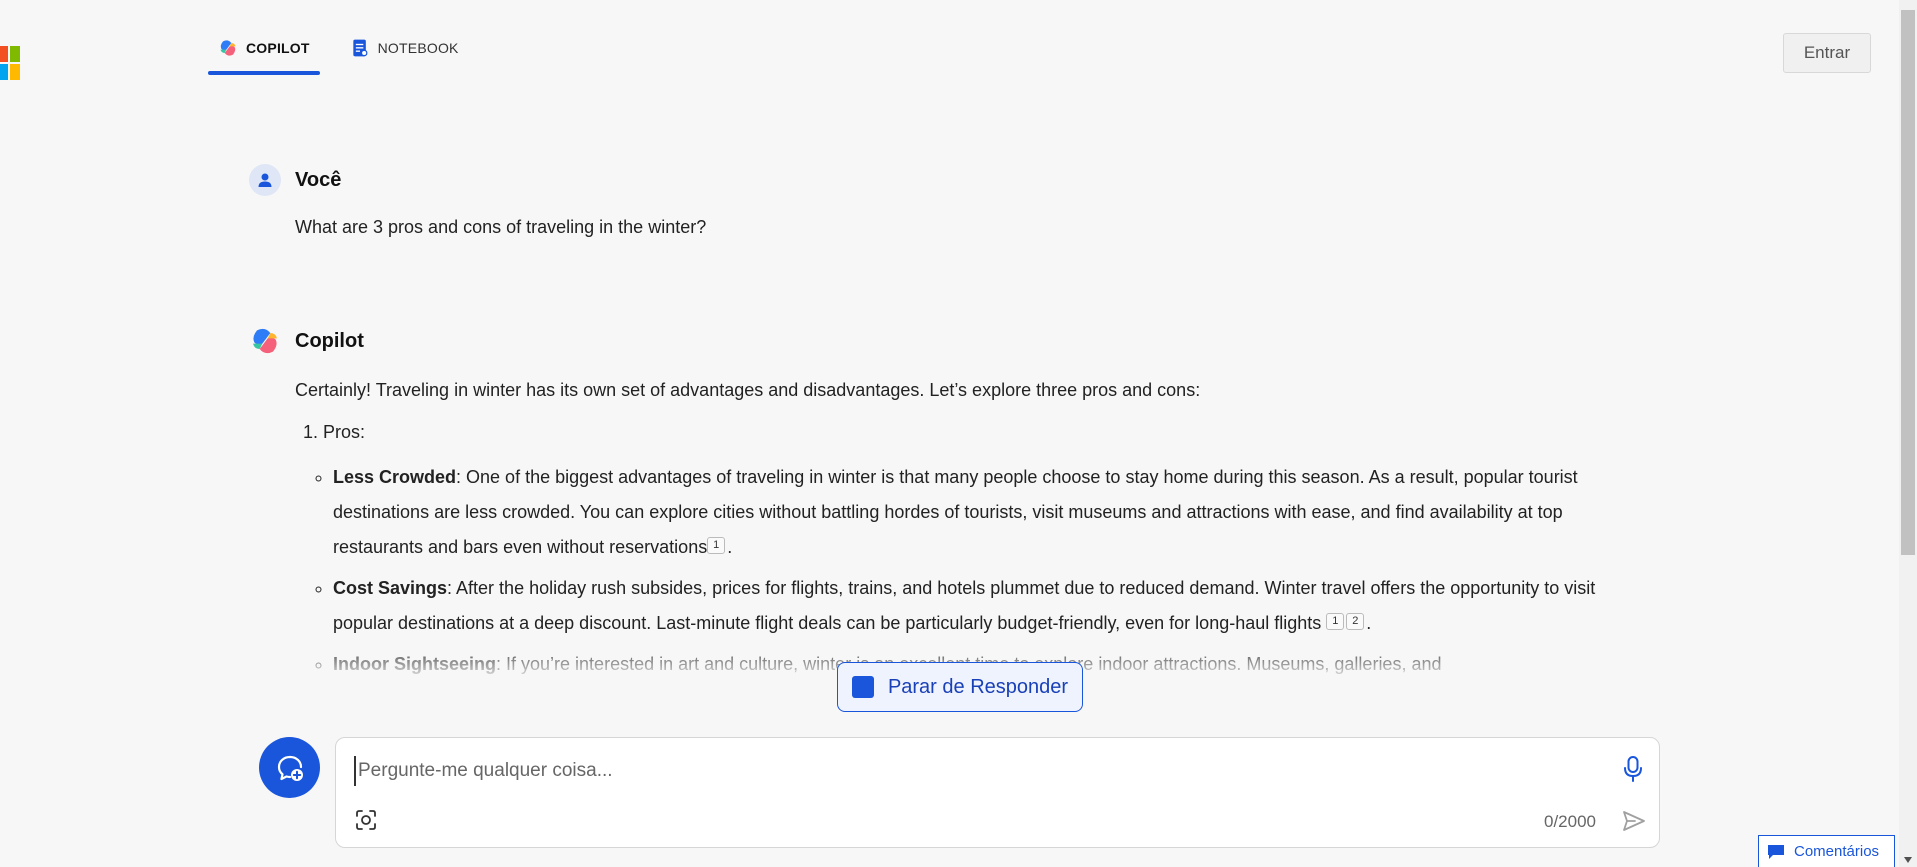 Image resolution: width=1917 pixels, height=867 pixels. I want to click on top-tabs: COPILOT NOTEBOOK, so click(338, 51).